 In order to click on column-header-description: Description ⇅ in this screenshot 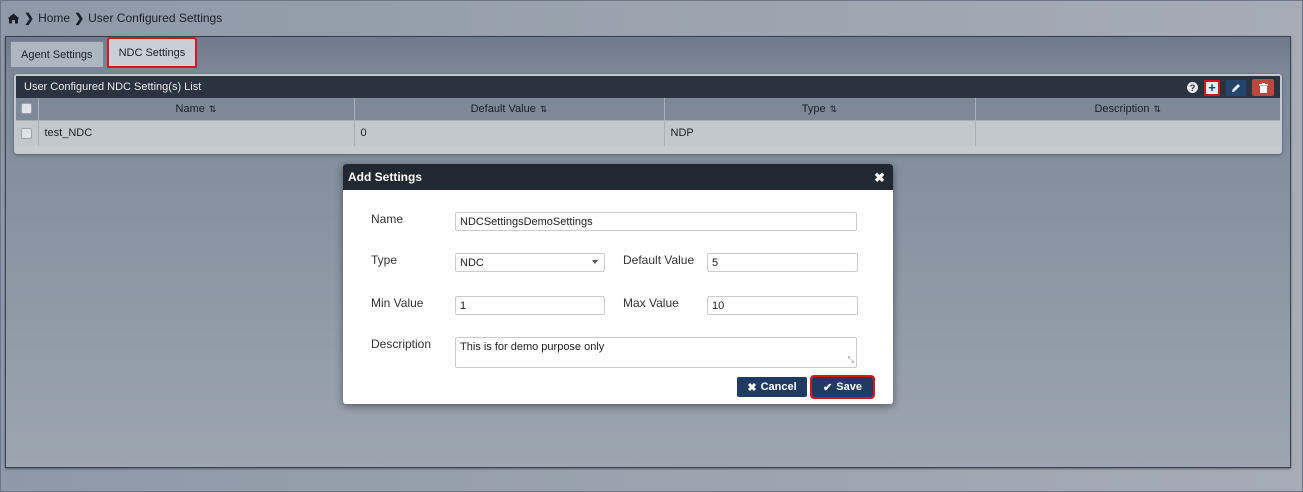, I will do `click(1127, 109)`.